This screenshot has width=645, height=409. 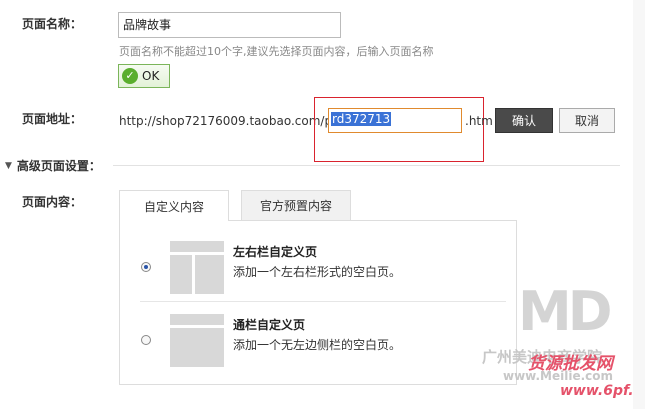 I want to click on left-right-layout-icon, so click(x=197, y=267).